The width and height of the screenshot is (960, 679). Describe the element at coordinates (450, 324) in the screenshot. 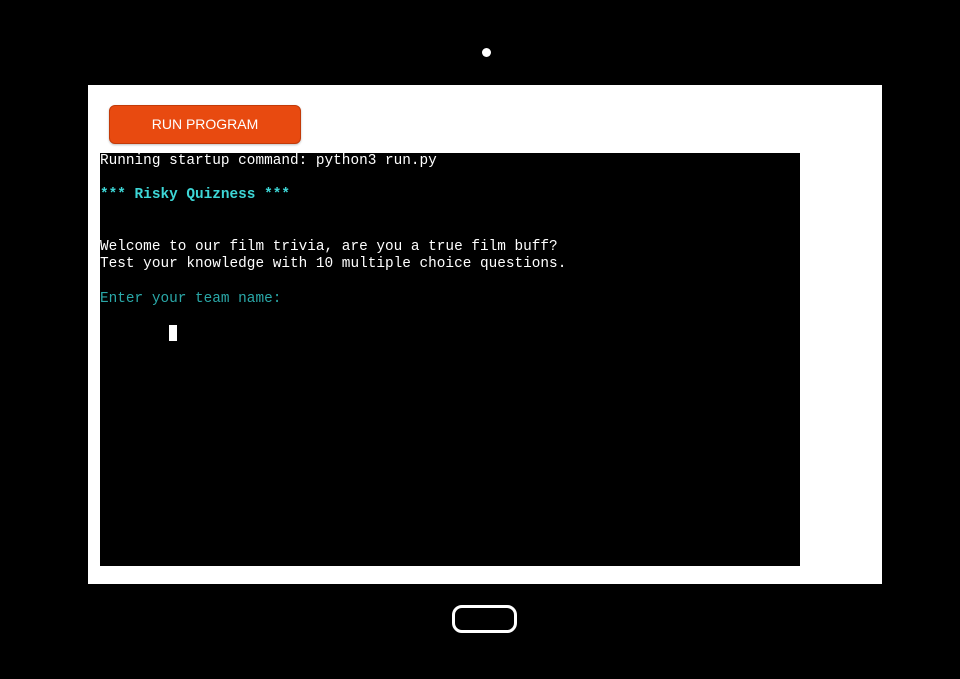

I see `input-line` at that location.